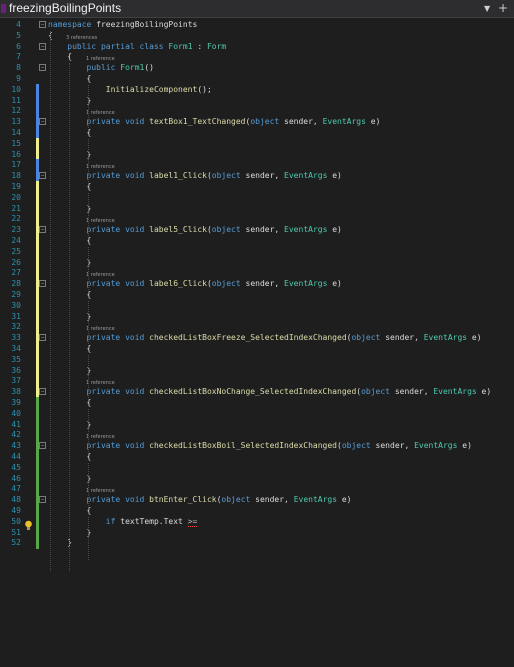  What do you see at coordinates (16, 456) in the screenshot?
I see `line-number: 44` at bounding box center [16, 456].